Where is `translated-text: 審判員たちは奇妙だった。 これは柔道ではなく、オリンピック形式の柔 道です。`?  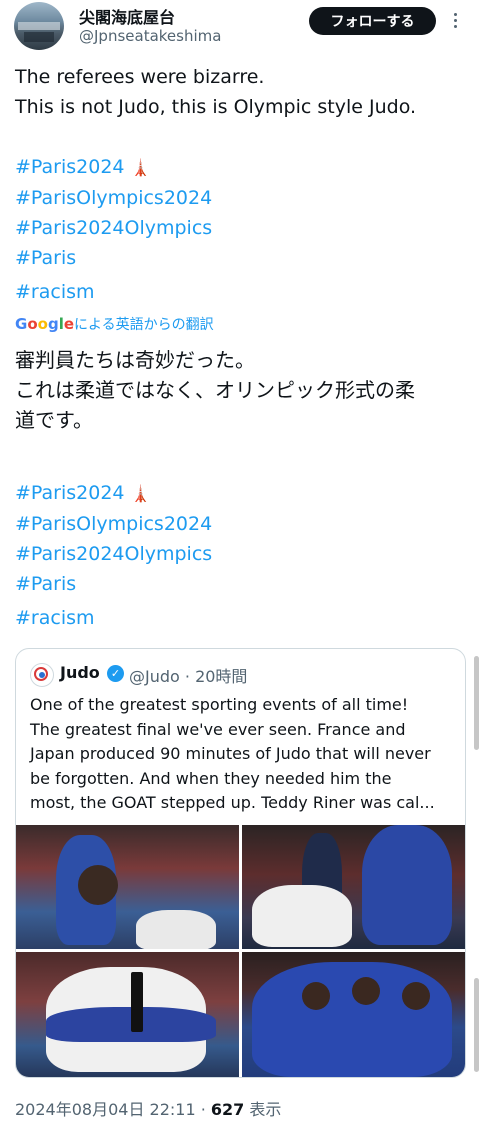 translated-text: 審判員たちは奇妙だった。 これは柔道ではなく、オリンピック形式の柔 道です。 is located at coordinates (242, 390).